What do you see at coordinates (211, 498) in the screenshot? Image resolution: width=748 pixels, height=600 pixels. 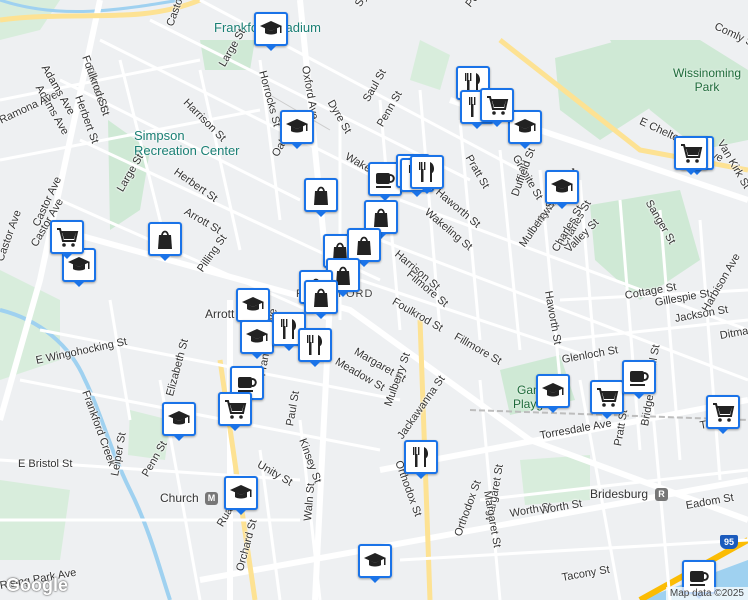 I see `metro-icon: M` at bounding box center [211, 498].